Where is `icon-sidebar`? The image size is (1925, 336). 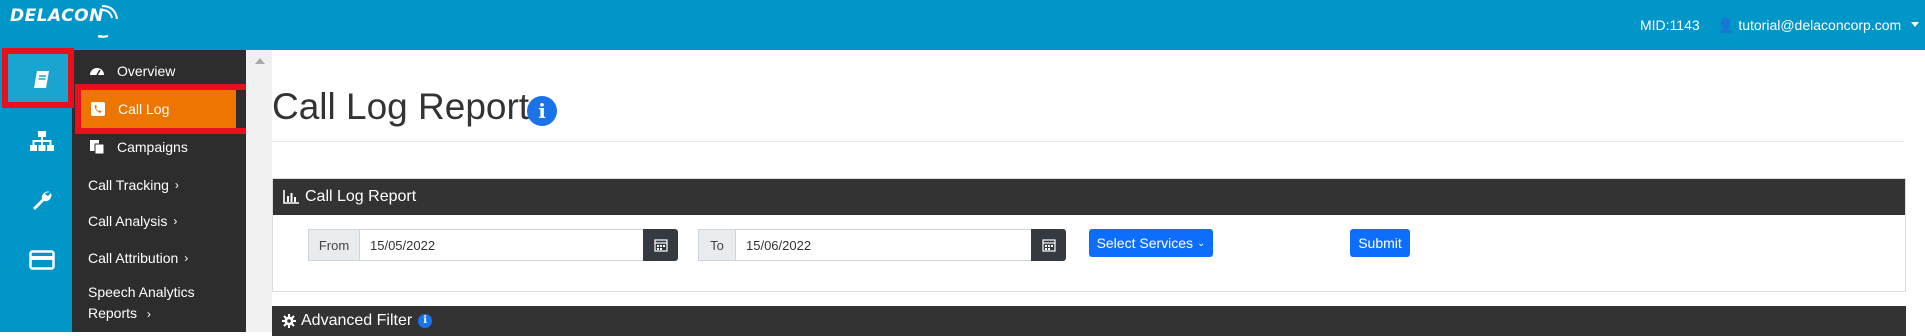
icon-sidebar is located at coordinates (39, 191).